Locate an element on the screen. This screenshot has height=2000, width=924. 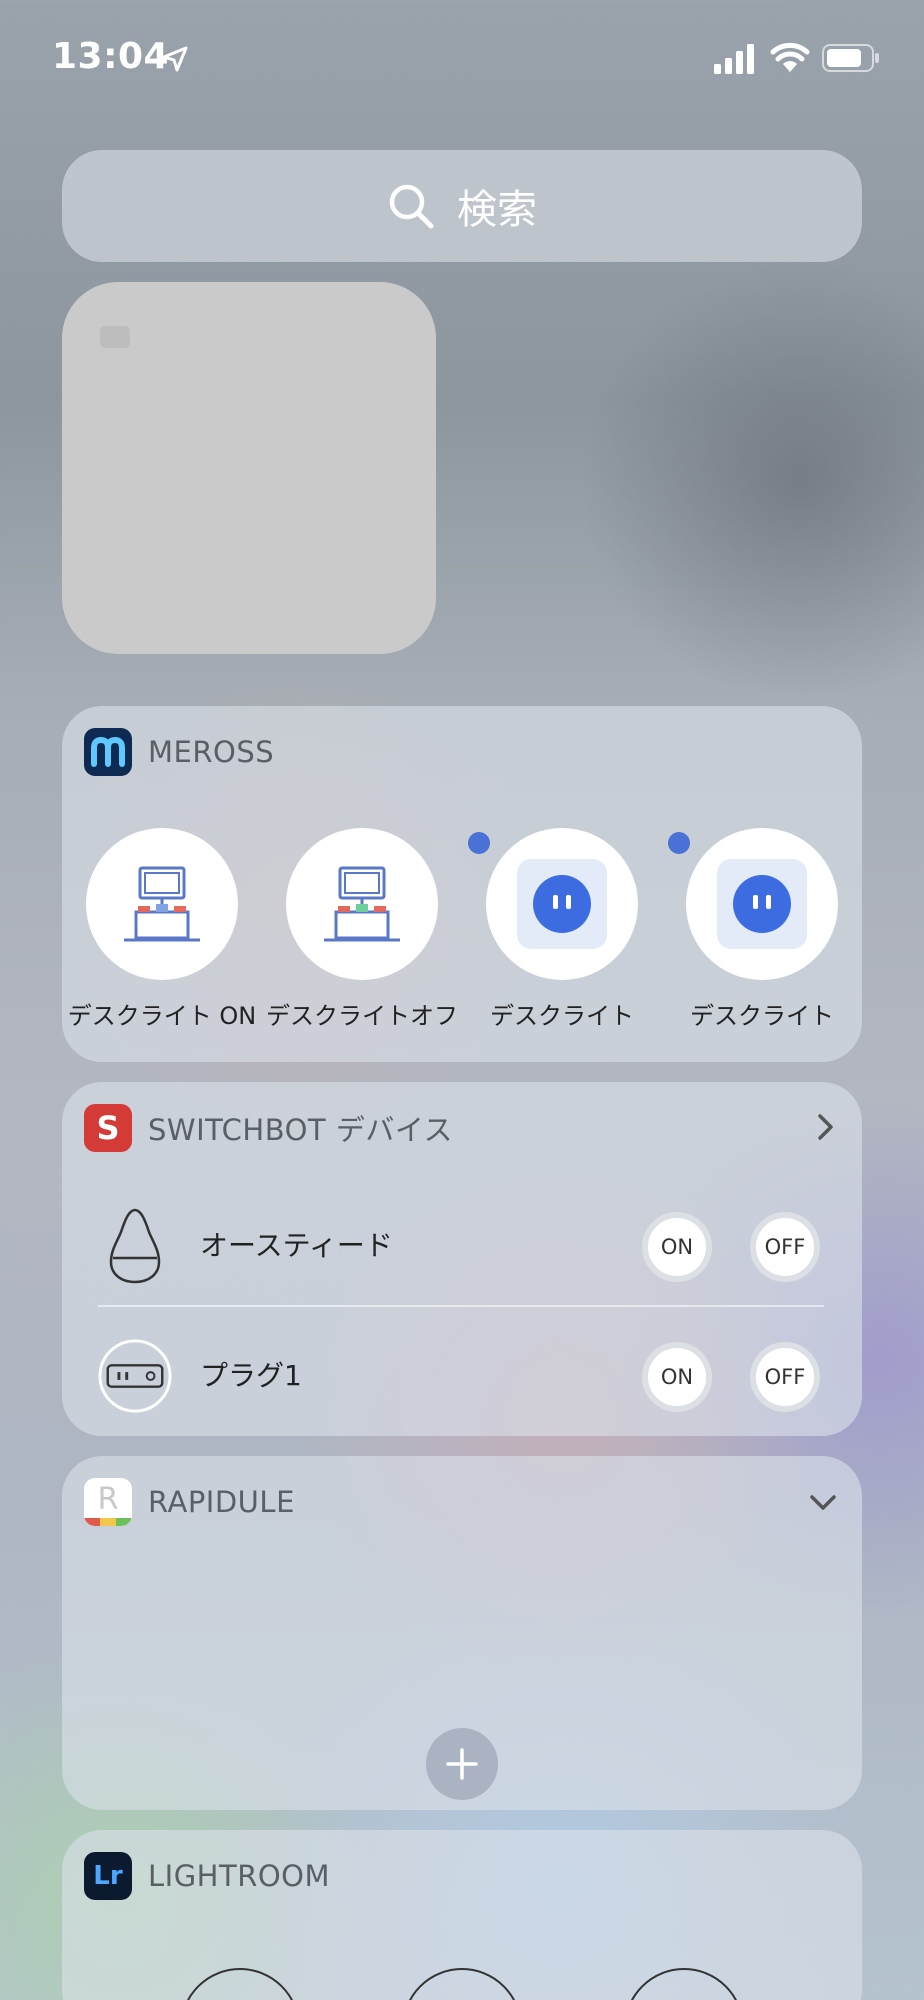
wifi-icon is located at coordinates (790, 57).